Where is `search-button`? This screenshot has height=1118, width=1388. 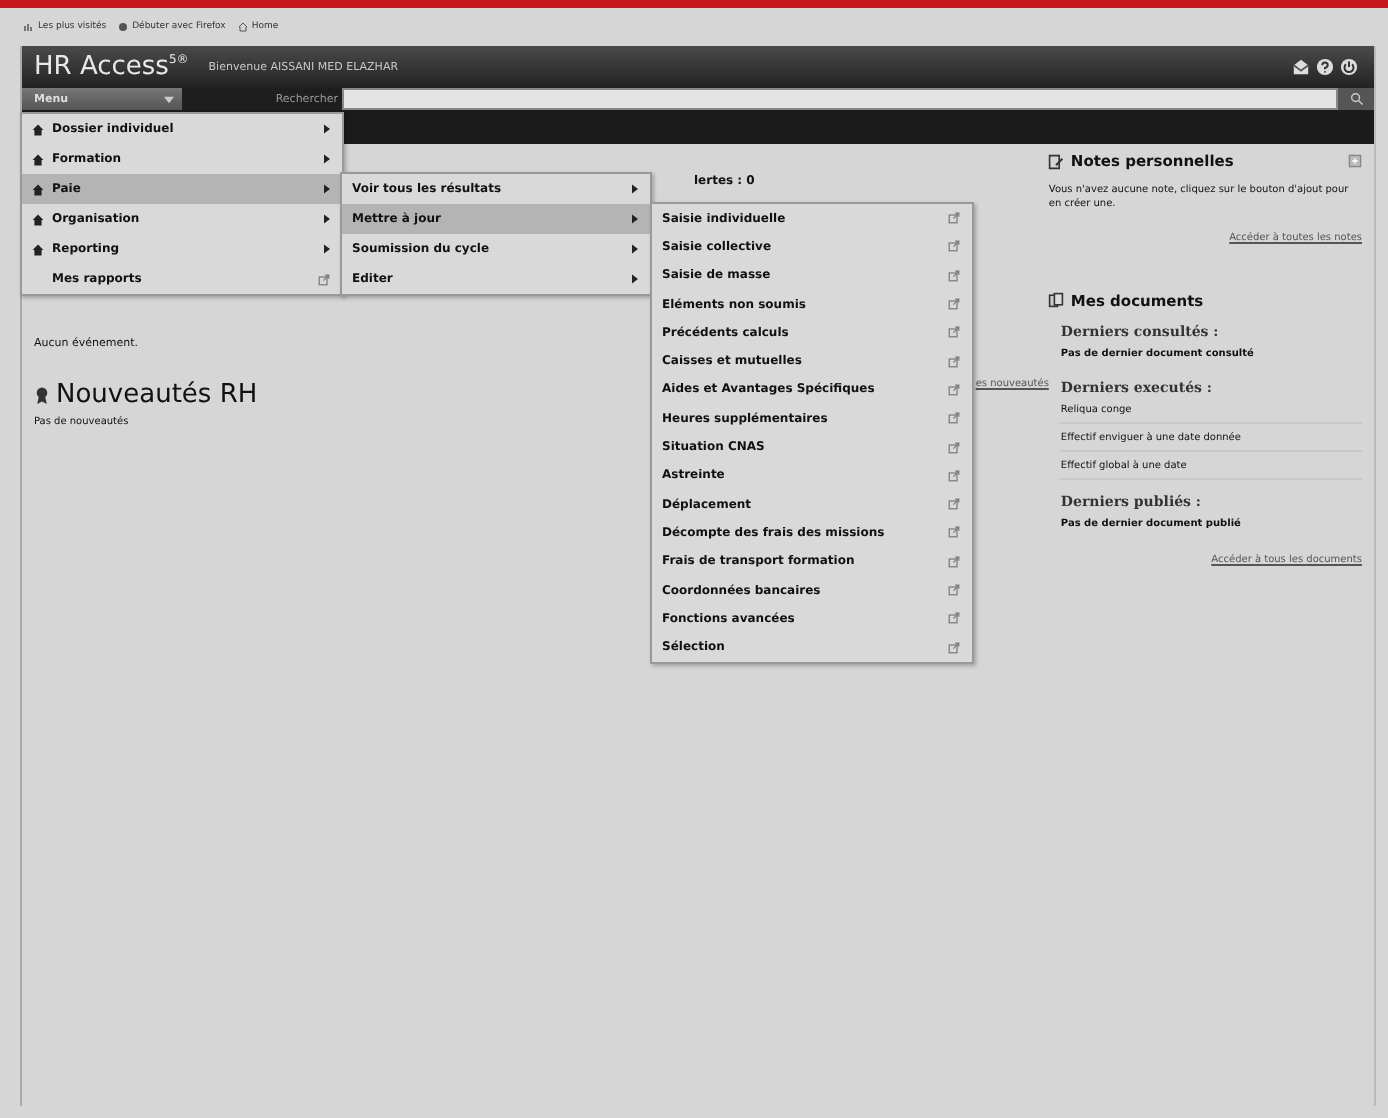 search-button is located at coordinates (1356, 99).